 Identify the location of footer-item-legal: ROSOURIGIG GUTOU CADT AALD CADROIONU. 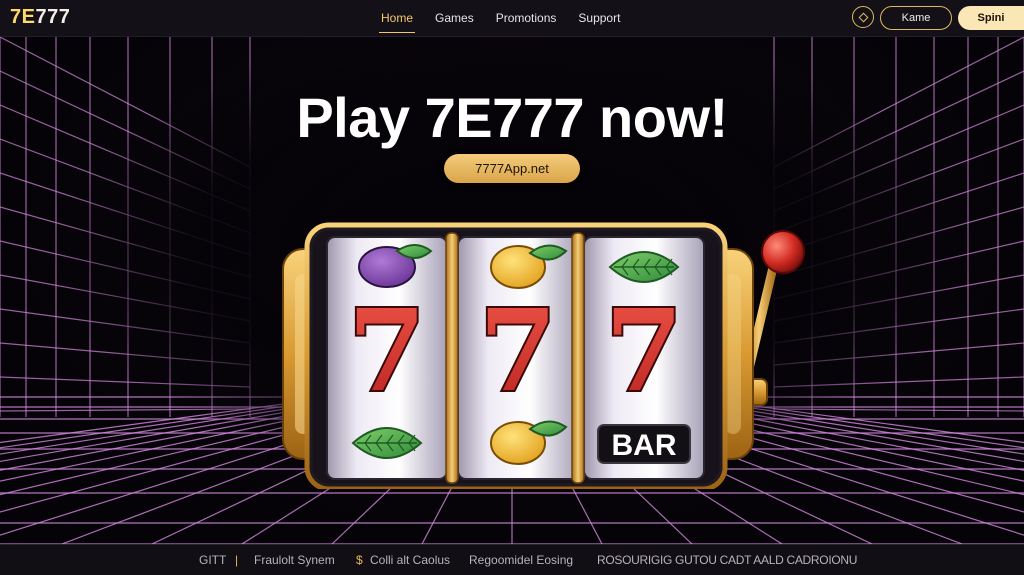
(727, 560).